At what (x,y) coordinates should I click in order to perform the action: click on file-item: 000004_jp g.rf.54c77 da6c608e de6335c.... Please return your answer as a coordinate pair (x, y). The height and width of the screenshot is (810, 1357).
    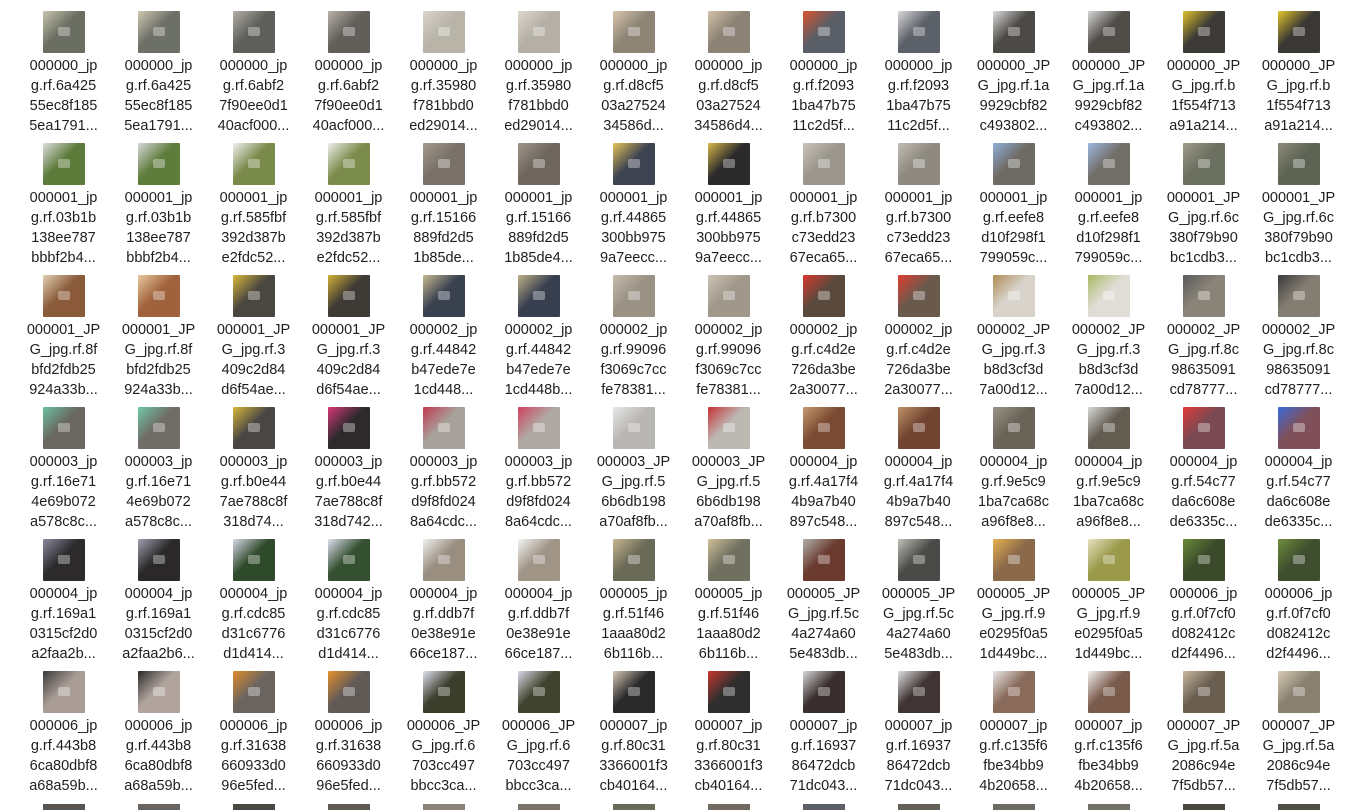
    Looking at the image, I should click on (1203, 472).